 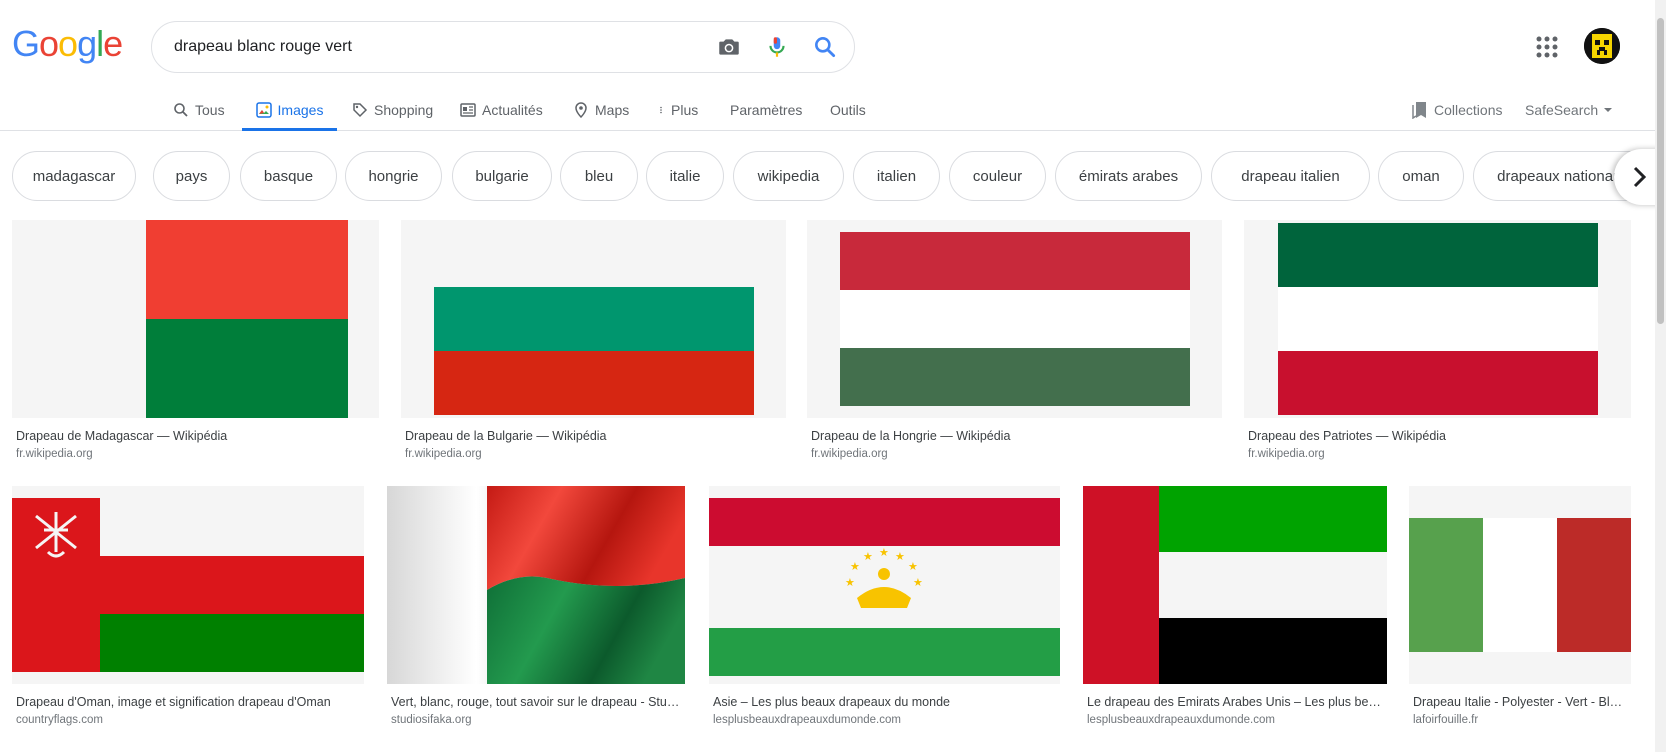 What do you see at coordinates (360, 109) in the screenshot?
I see `tag-icon` at bounding box center [360, 109].